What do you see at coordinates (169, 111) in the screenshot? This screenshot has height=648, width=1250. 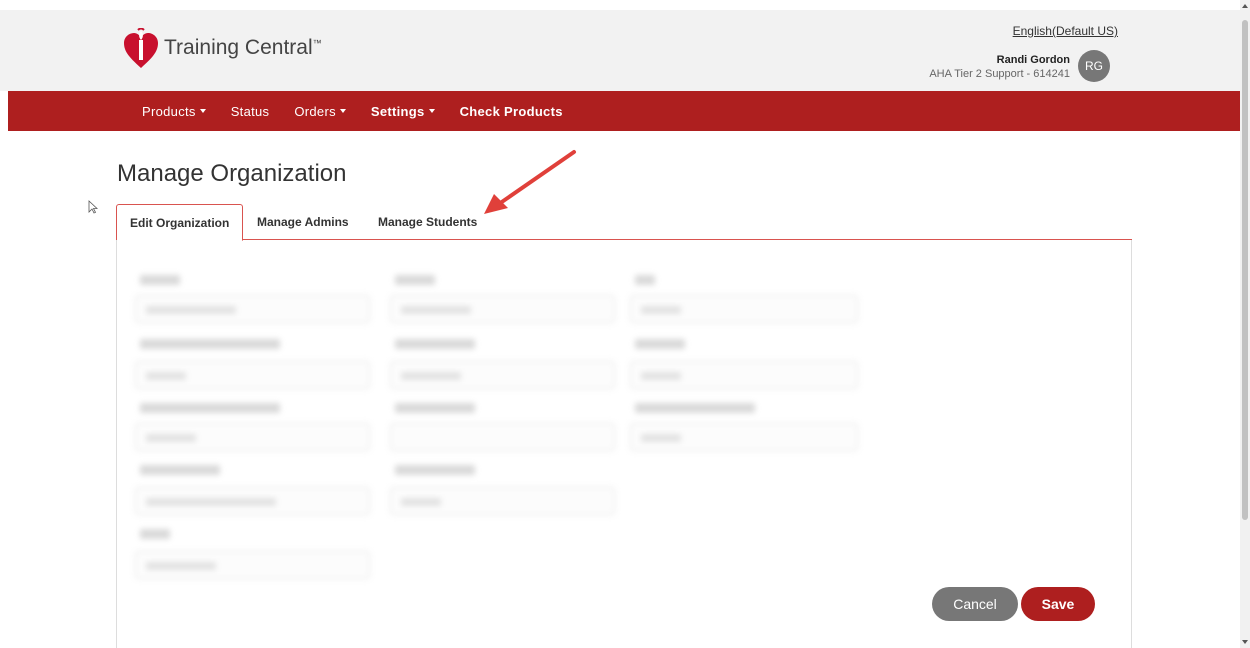 I see `nav-products-label: Products` at bounding box center [169, 111].